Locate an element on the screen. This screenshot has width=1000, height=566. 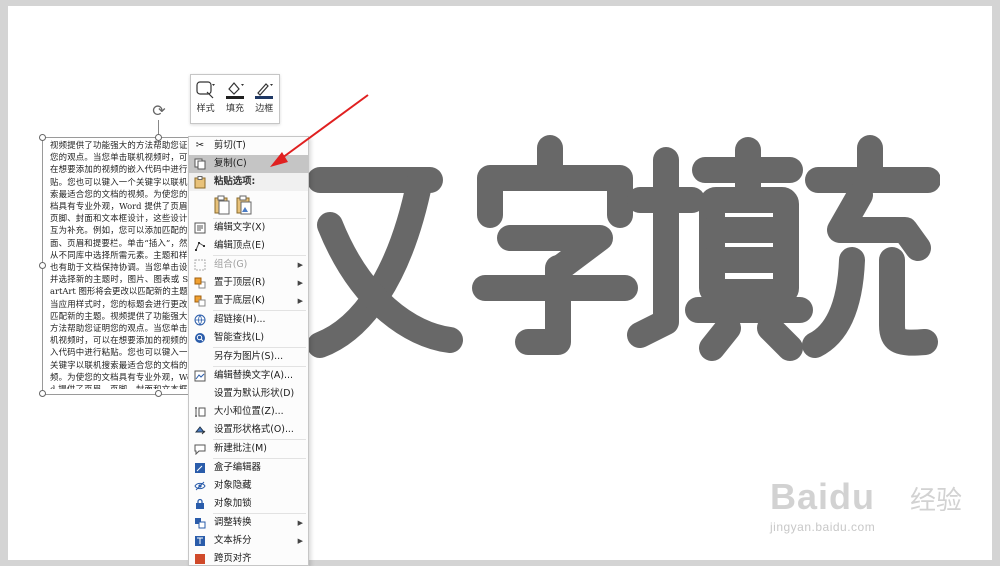
menu-item-edit-text: 编辑文字(X) is located at coordinates (248, 228).